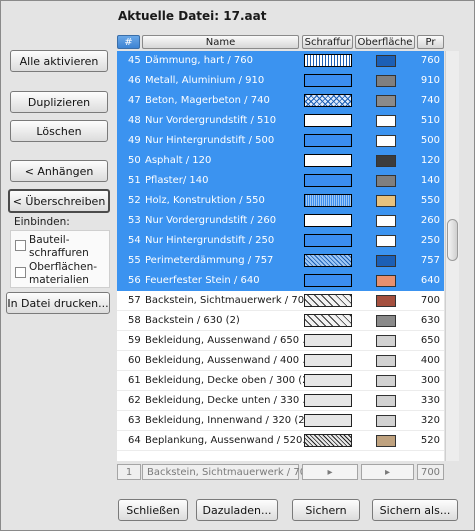 The height and width of the screenshot is (531, 475). Describe the element at coordinates (430, 340) in the screenshot. I see `row-pen: 650` at that location.